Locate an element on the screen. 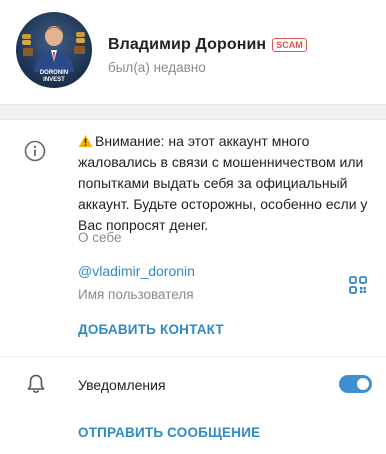 Image resolution: width=386 pixels, height=454 pixels. last-seen-status: был(а) недавно is located at coordinates (157, 67).